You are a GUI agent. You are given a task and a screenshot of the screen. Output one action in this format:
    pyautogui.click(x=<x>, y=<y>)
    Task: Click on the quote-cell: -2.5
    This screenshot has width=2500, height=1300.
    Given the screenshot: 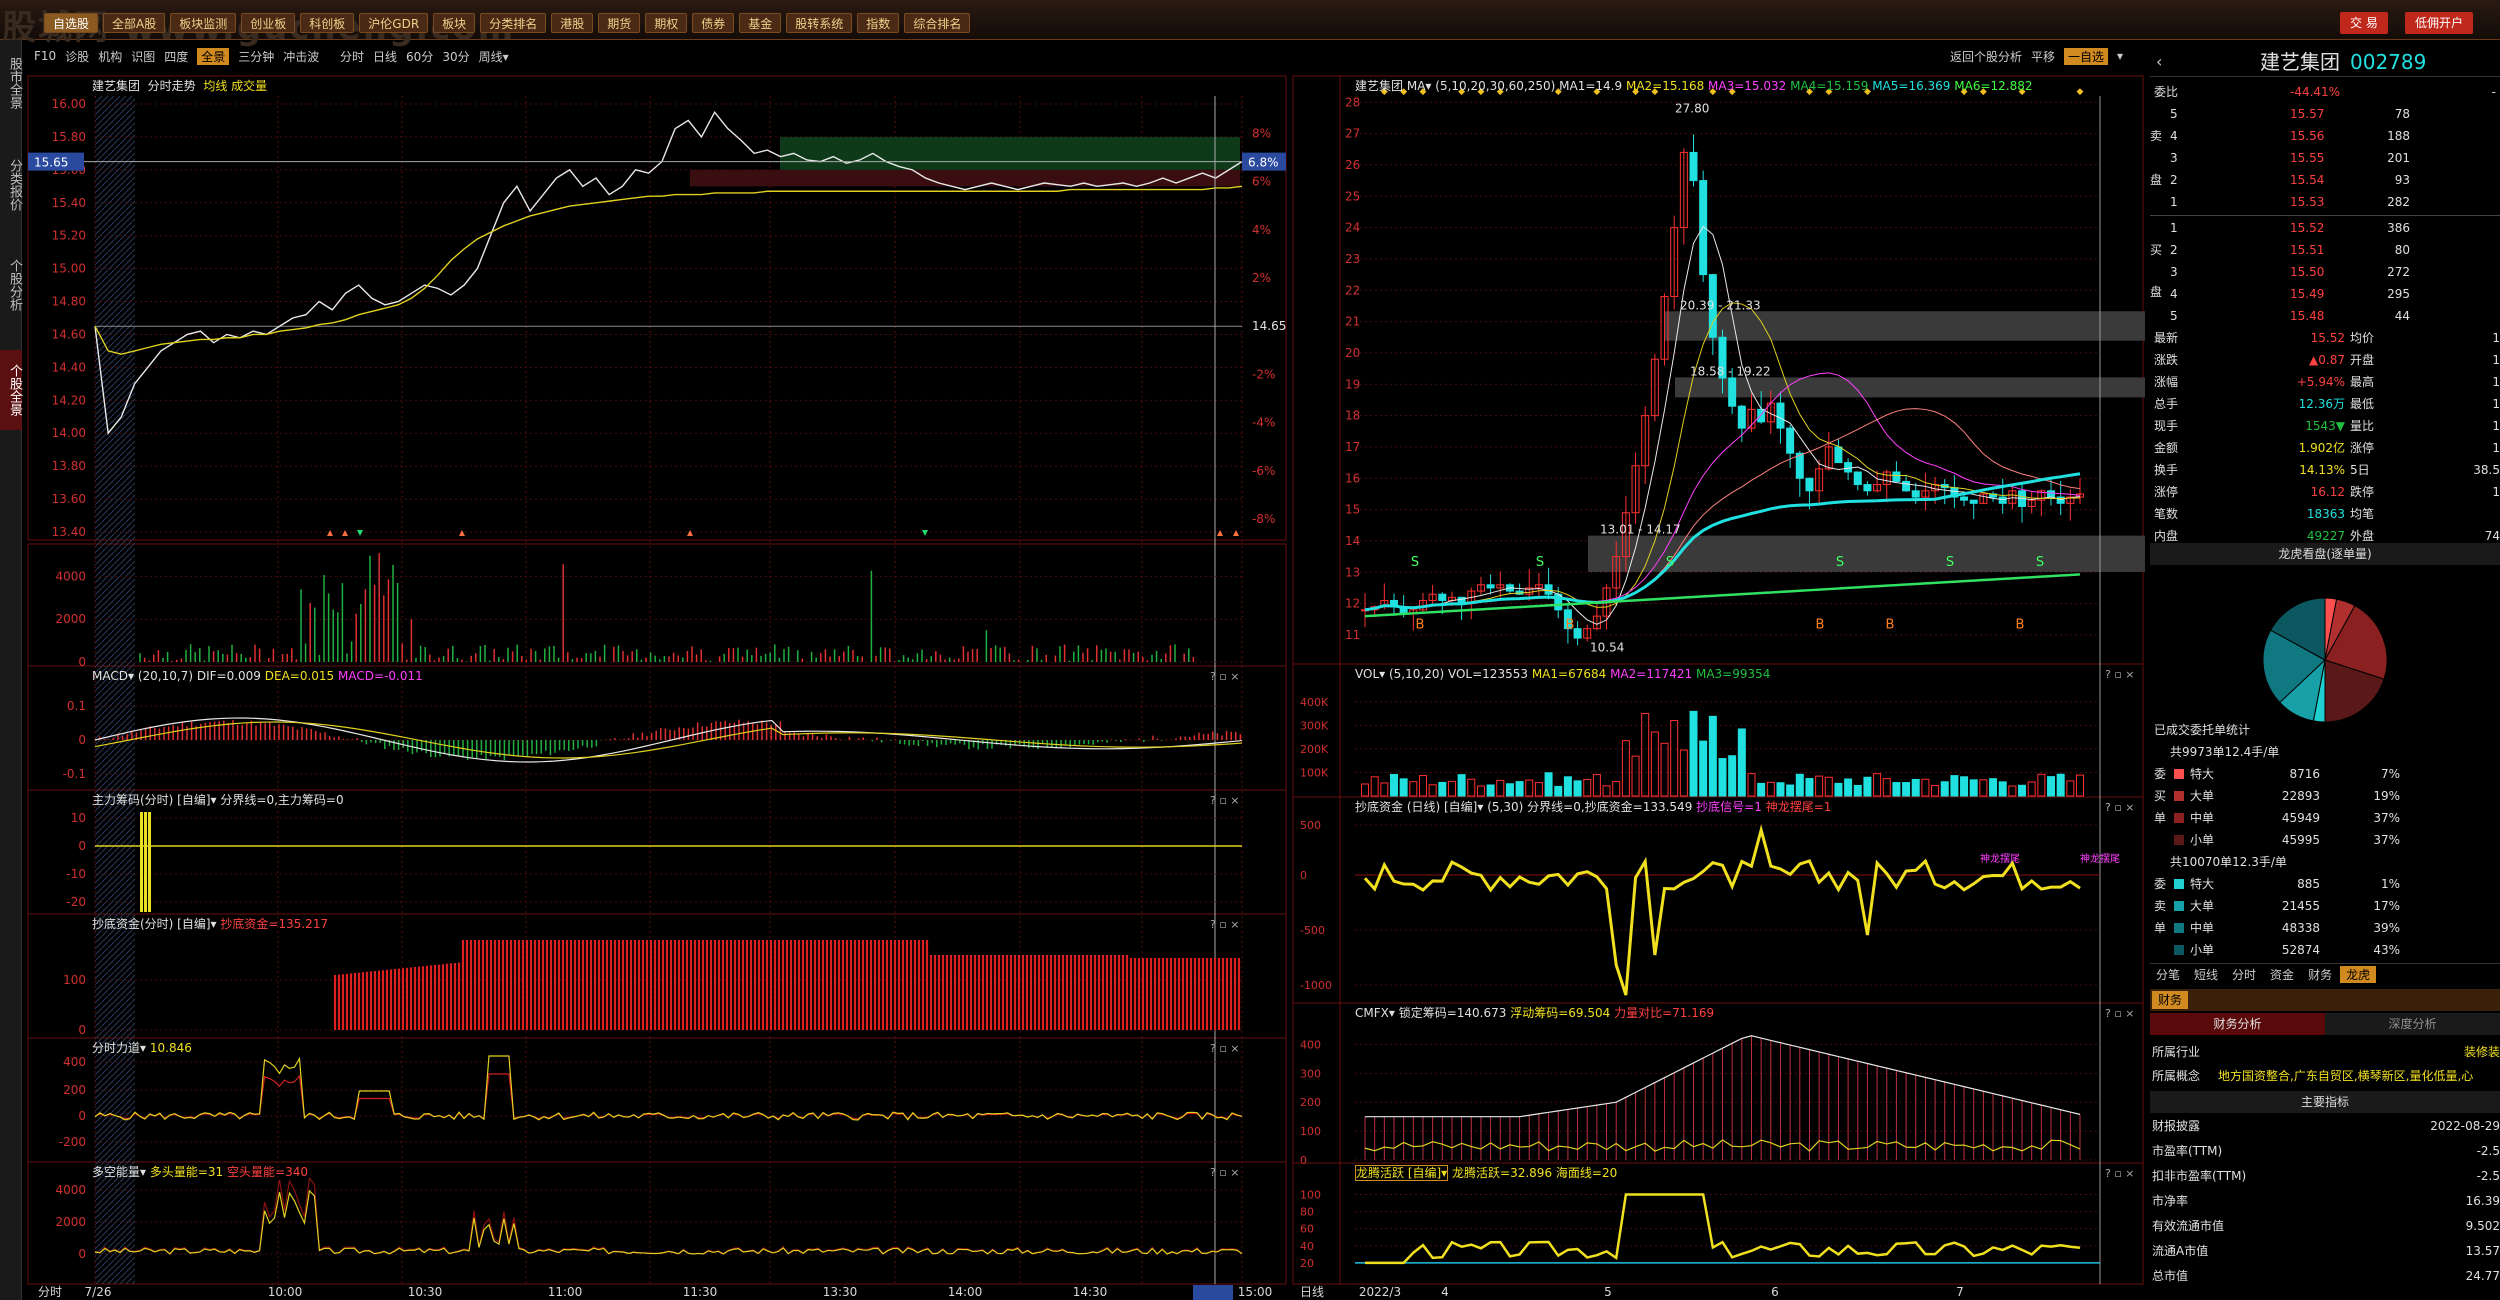 What is the action you would take?
    pyautogui.click(x=2488, y=1151)
    